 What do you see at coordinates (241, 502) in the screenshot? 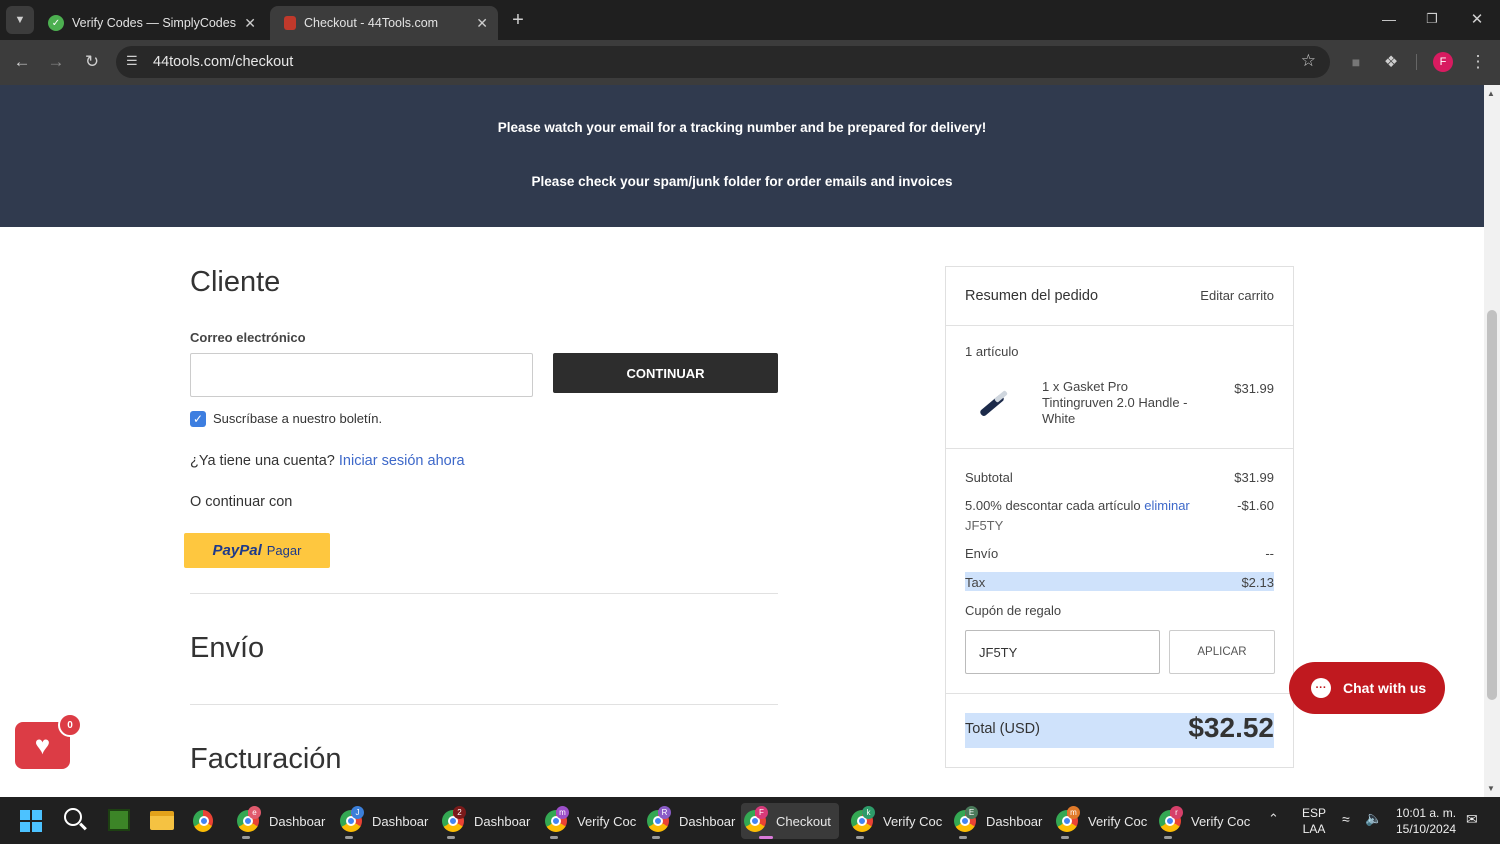
I see `or-continue-text: O continuar con` at bounding box center [241, 502].